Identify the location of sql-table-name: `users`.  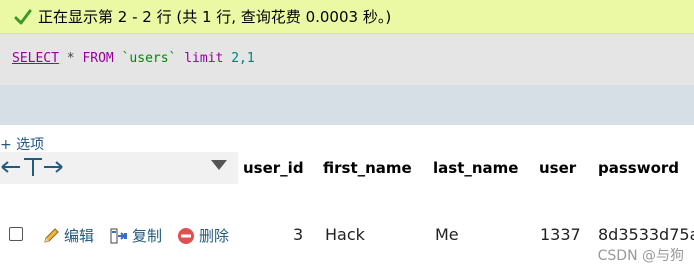
(149, 58).